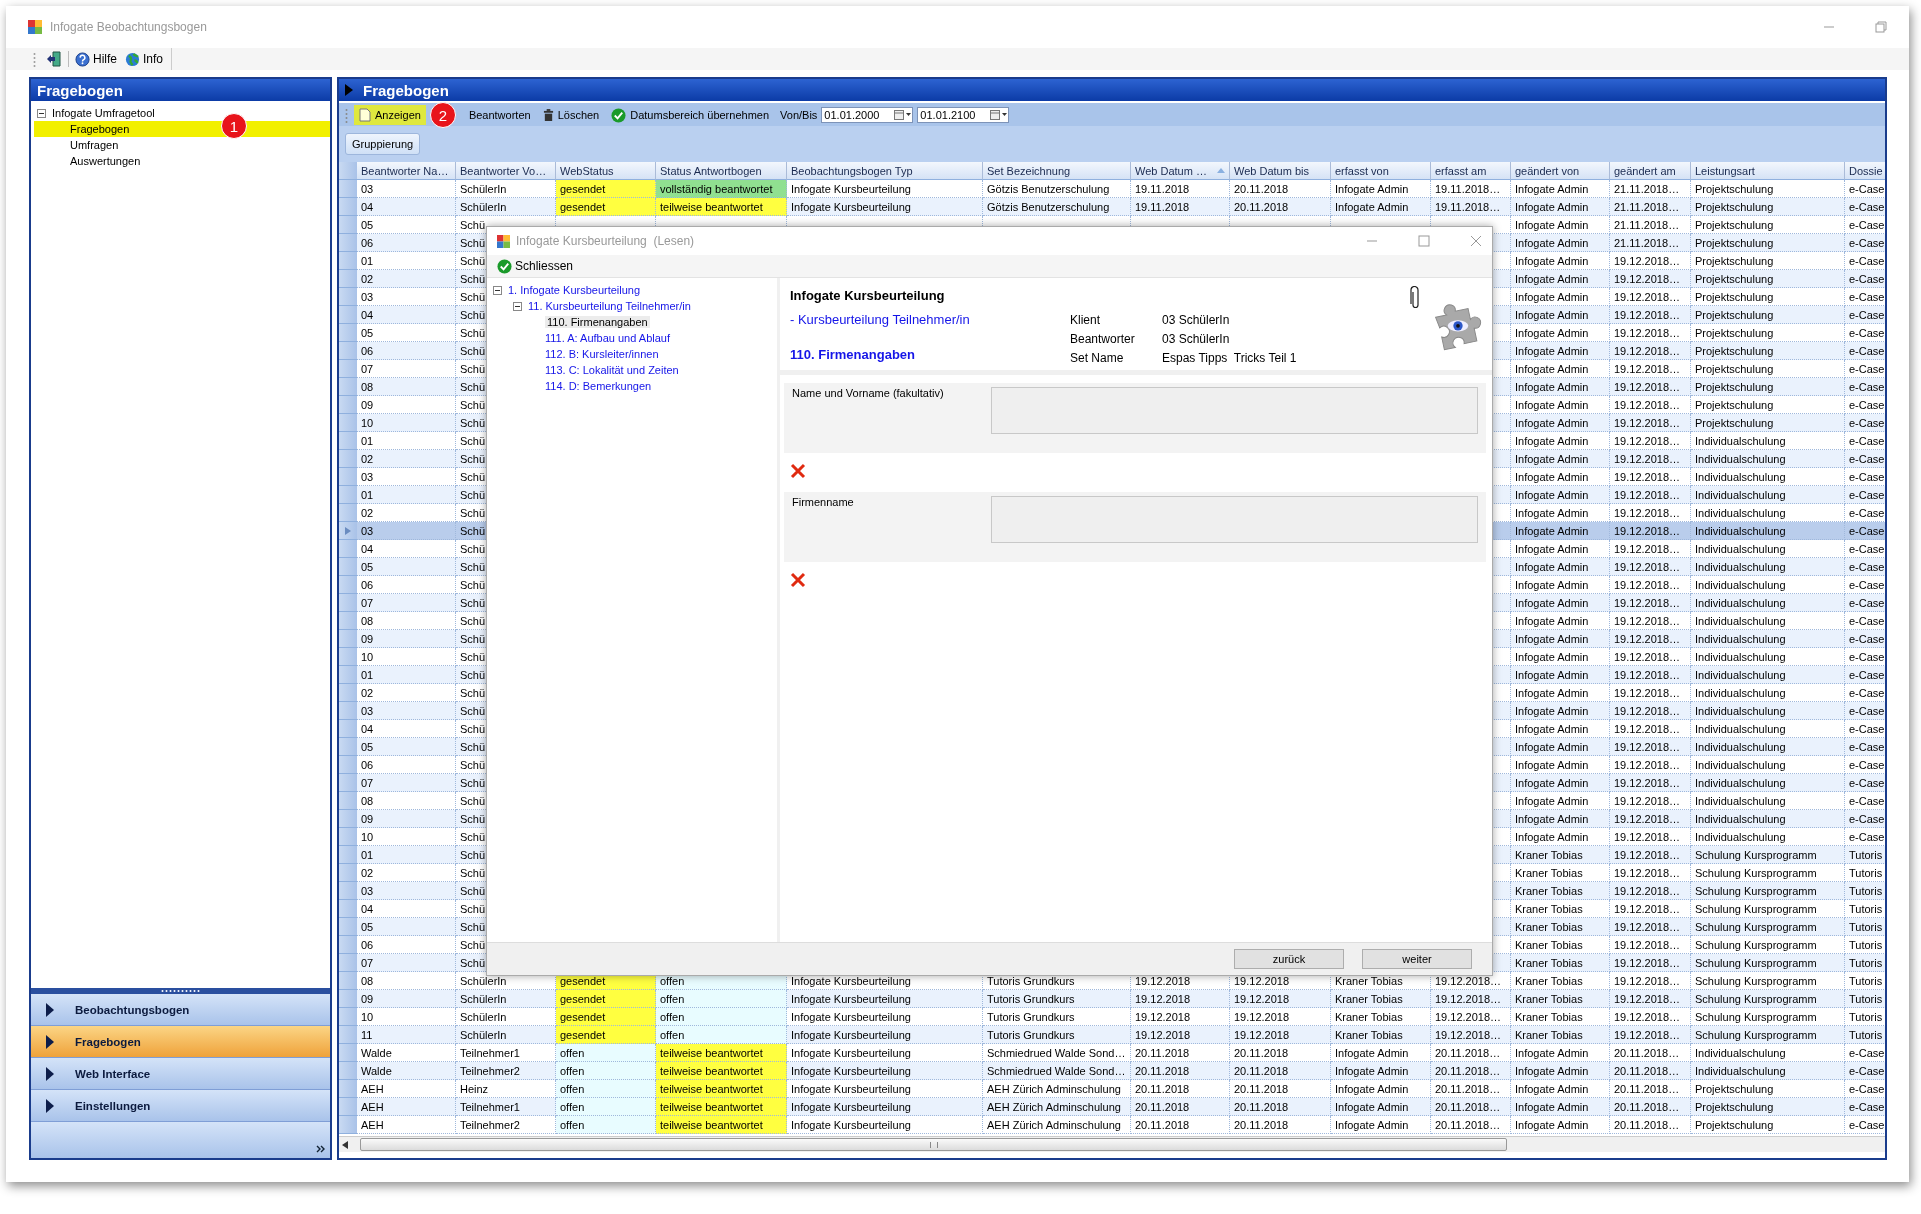 Image resolution: width=1921 pixels, height=1214 pixels. I want to click on column-header: Web Datum bis, so click(1280, 171).